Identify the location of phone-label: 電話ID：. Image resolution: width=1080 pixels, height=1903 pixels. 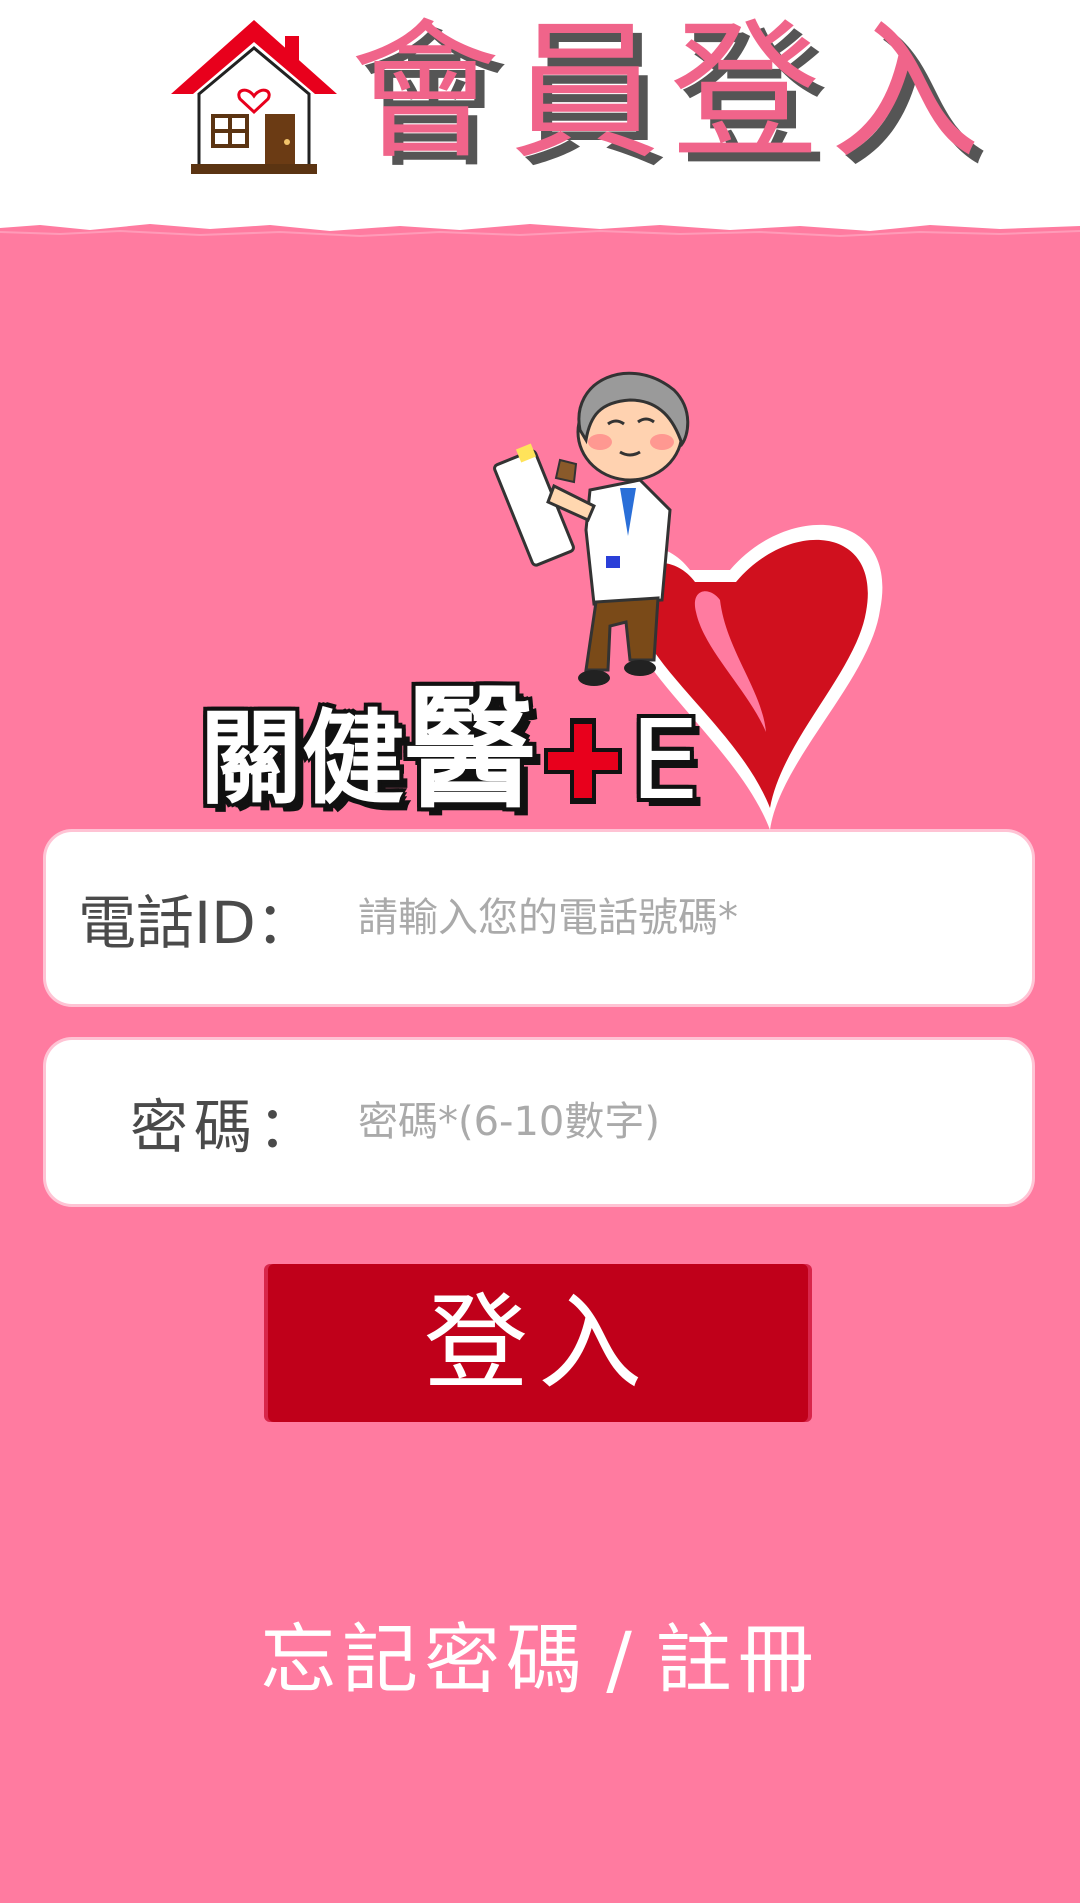
(196, 923).